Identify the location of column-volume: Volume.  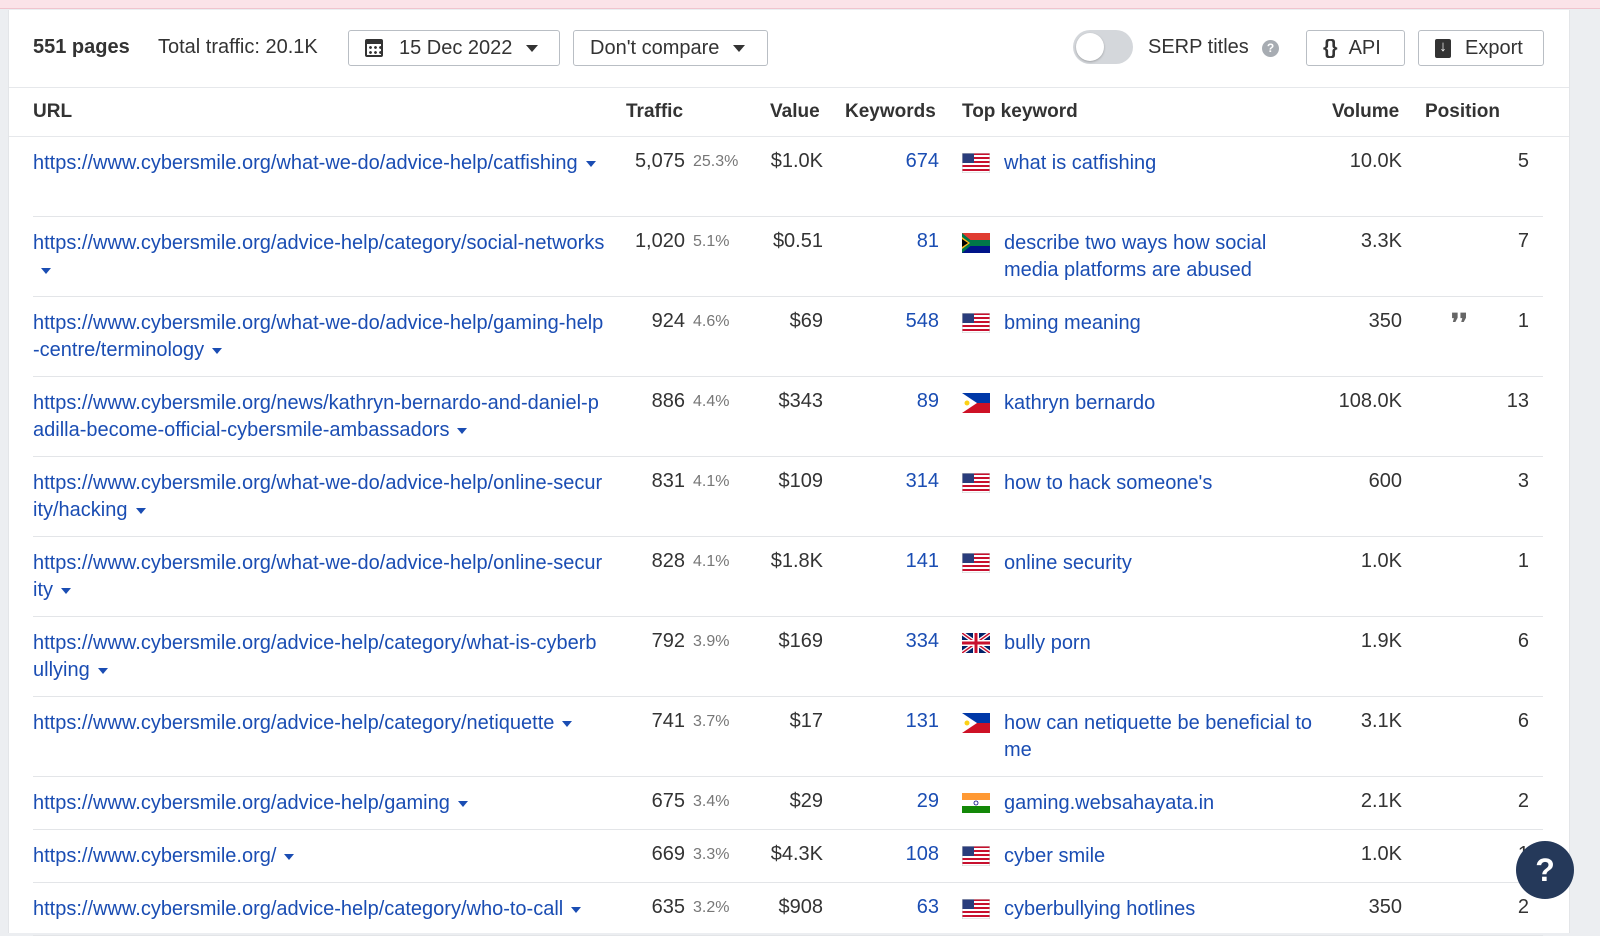
(1365, 112).